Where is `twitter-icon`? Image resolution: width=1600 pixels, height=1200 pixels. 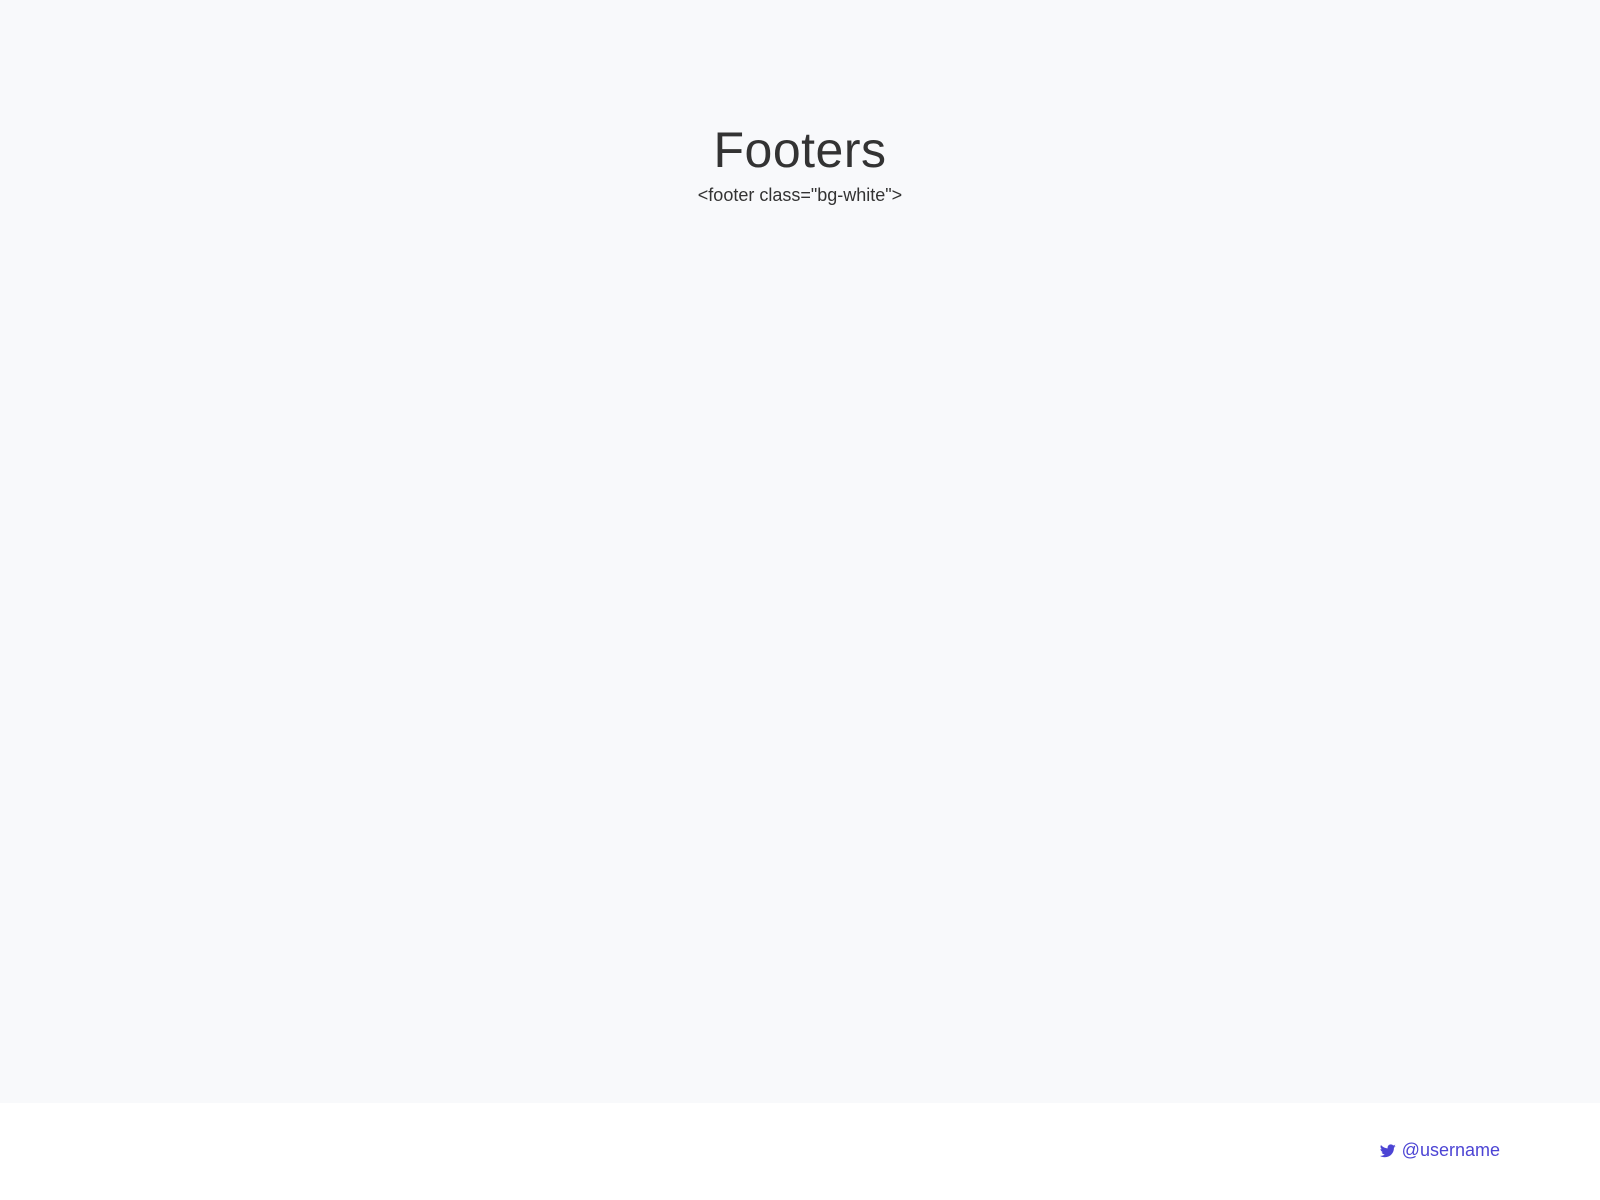
twitter-icon is located at coordinates (1387, 1151).